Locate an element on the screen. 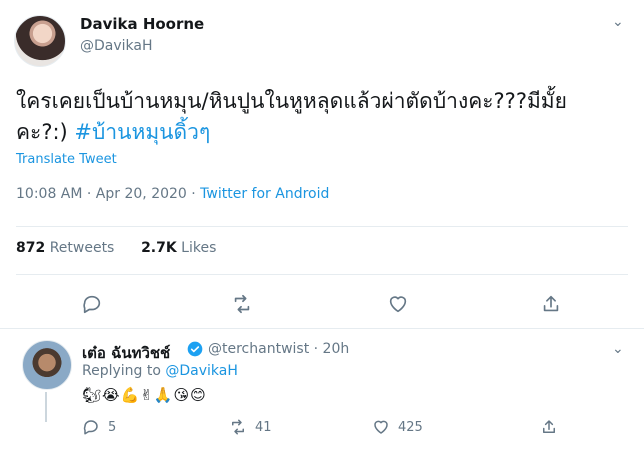 This screenshot has width=644, height=452. verified-icon is located at coordinates (195, 349).